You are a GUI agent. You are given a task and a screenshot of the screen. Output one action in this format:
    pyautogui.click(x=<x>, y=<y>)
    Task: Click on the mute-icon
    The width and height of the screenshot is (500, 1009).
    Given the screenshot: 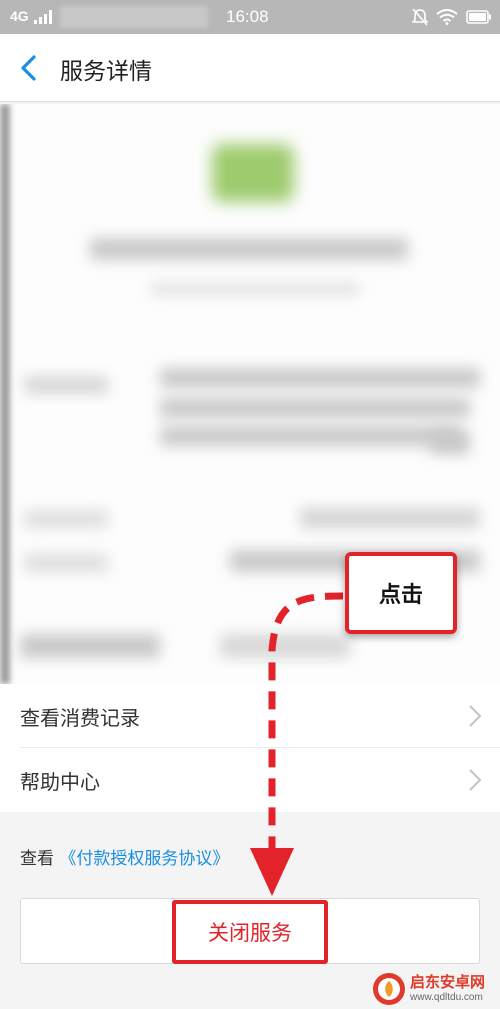 What is the action you would take?
    pyautogui.click(x=420, y=17)
    